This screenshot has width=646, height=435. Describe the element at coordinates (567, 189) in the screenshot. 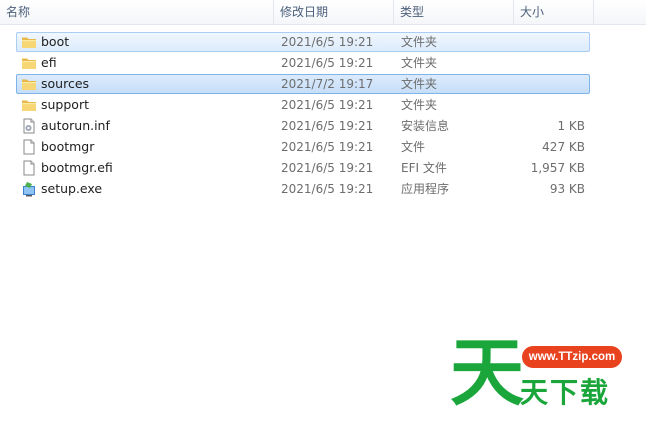

I see `file-size: 93 KB` at that location.